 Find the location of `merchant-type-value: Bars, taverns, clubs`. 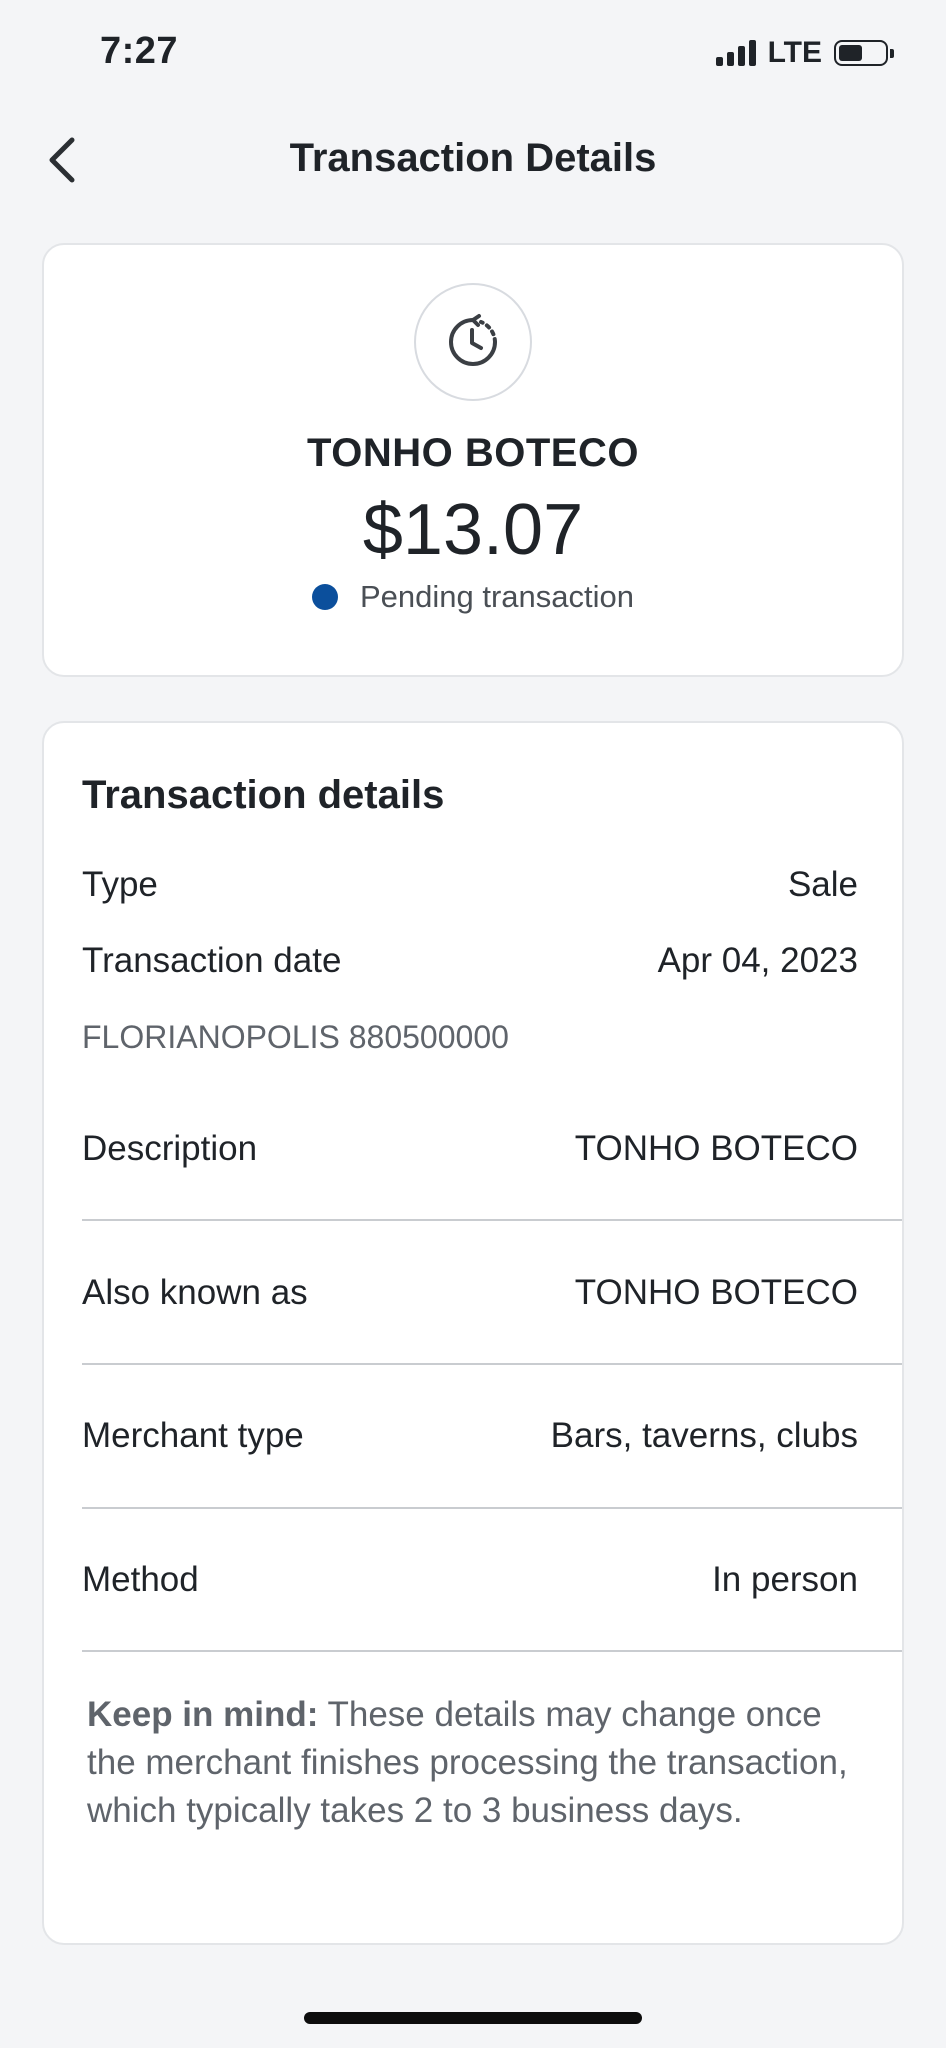

merchant-type-value: Bars, taverns, clubs is located at coordinates (704, 1435).